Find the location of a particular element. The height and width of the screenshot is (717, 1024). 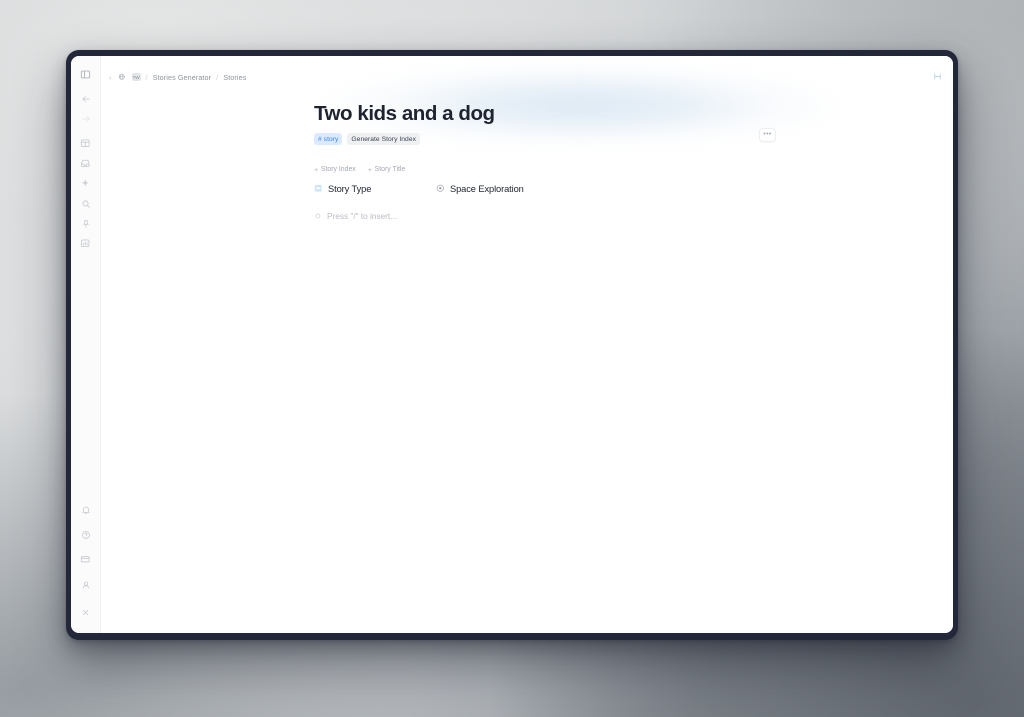

question-circle-icon is located at coordinates (86, 535).